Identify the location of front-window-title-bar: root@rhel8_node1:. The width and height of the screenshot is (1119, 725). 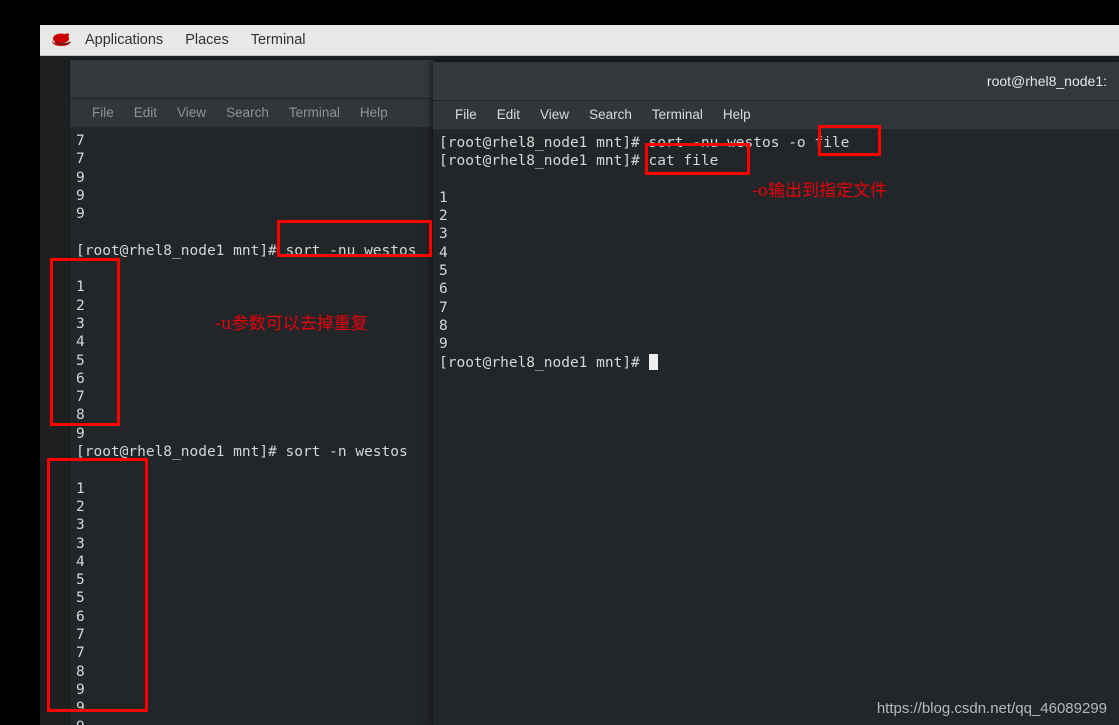
(776, 81).